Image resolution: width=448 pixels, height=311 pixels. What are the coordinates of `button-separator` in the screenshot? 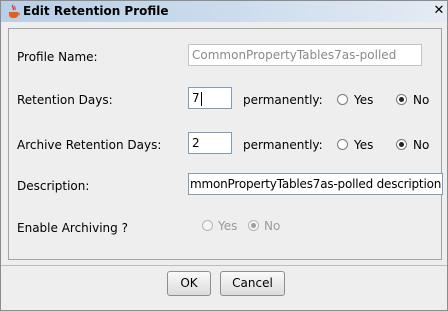 It's located at (224, 265).